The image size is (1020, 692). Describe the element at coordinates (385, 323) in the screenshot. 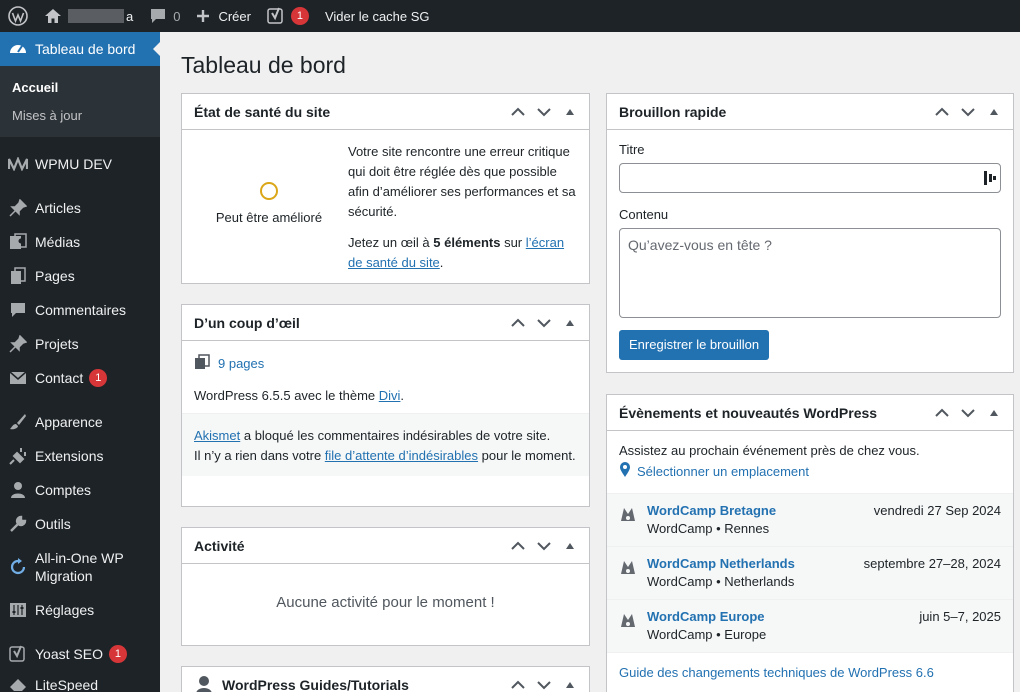

I see `widget-header: D’un coup d’œil` at that location.